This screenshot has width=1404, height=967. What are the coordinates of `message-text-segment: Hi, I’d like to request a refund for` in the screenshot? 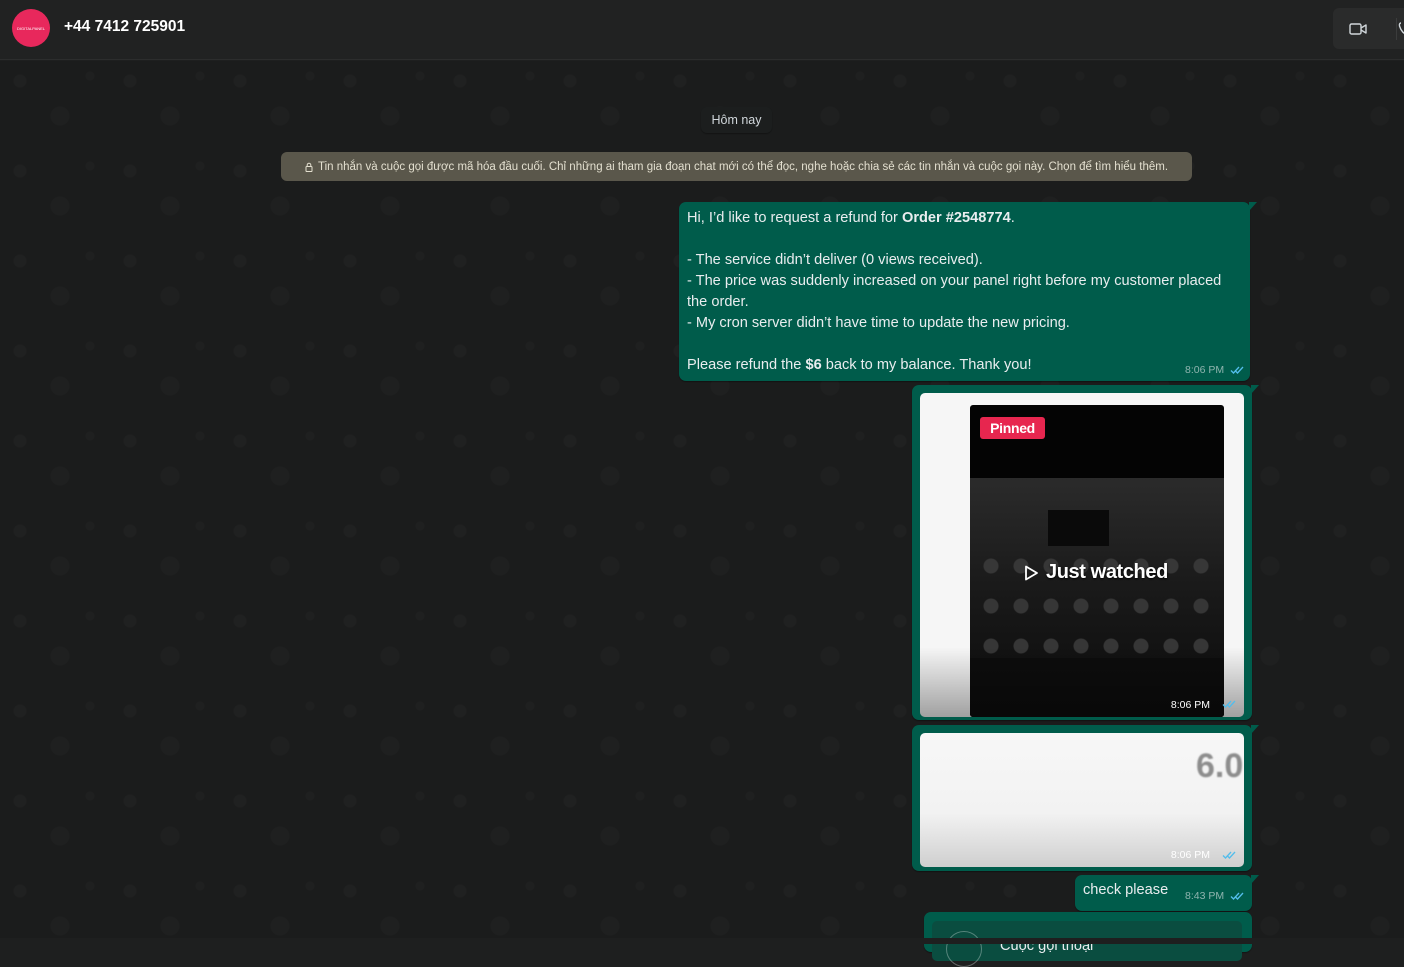 It's located at (794, 218).